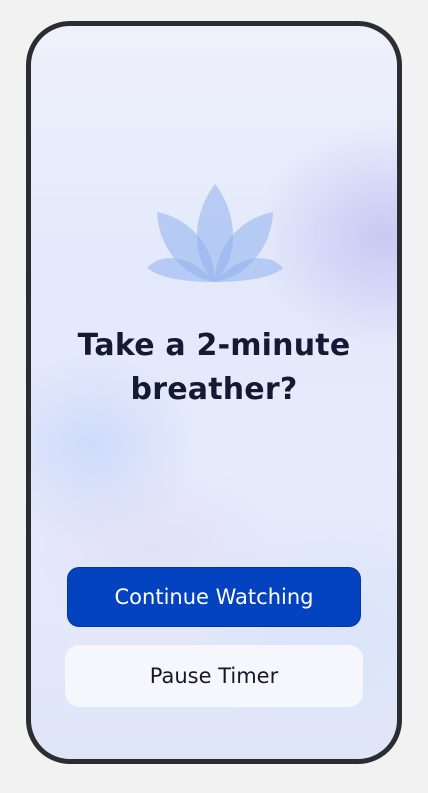 The image size is (428, 793). I want to click on prompt-title-line-2: breather?, so click(214, 389).